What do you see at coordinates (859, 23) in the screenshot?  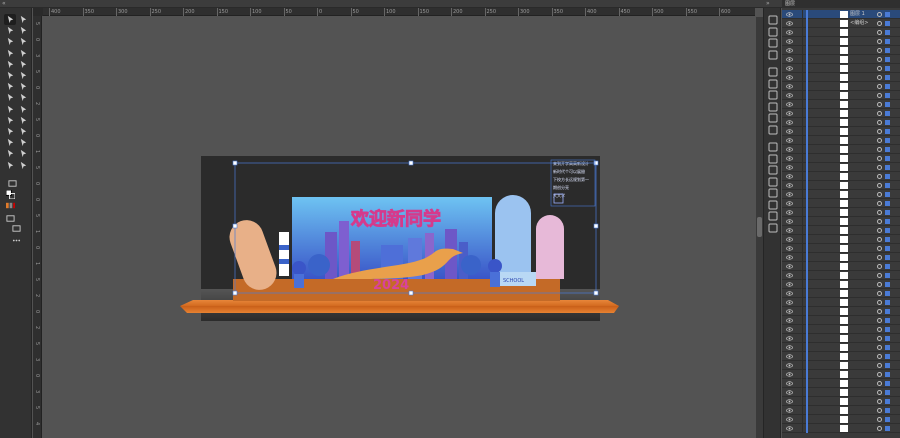 I see `group-name: <编组>` at bounding box center [859, 23].